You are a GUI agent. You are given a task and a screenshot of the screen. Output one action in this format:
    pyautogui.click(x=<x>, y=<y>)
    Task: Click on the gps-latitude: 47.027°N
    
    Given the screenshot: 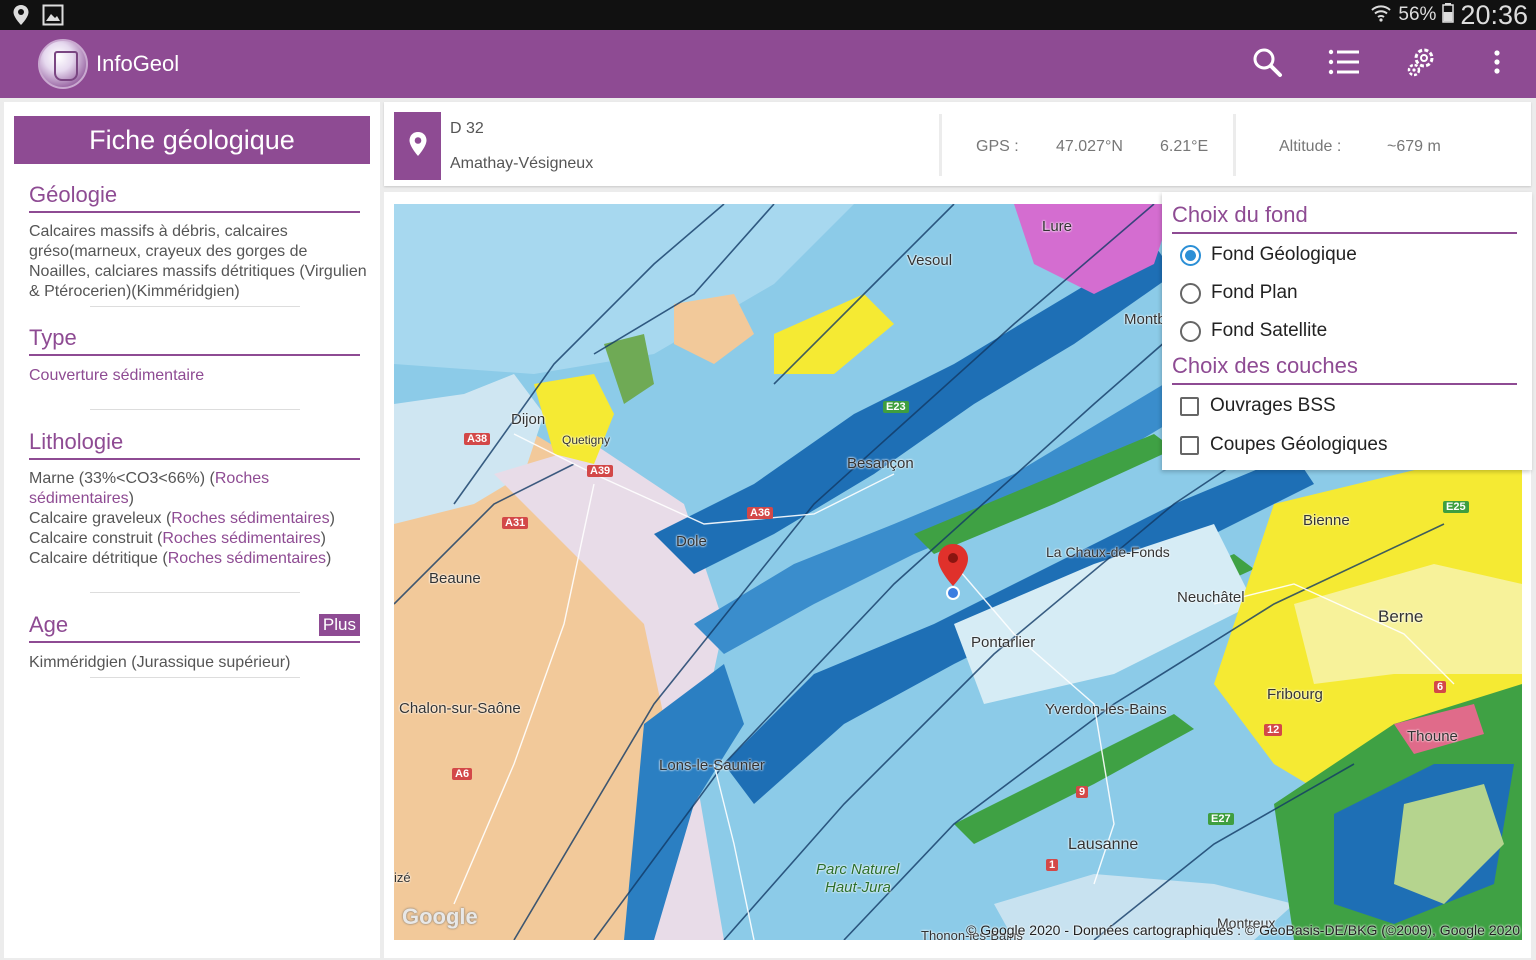 What is the action you would take?
    pyautogui.click(x=1089, y=146)
    